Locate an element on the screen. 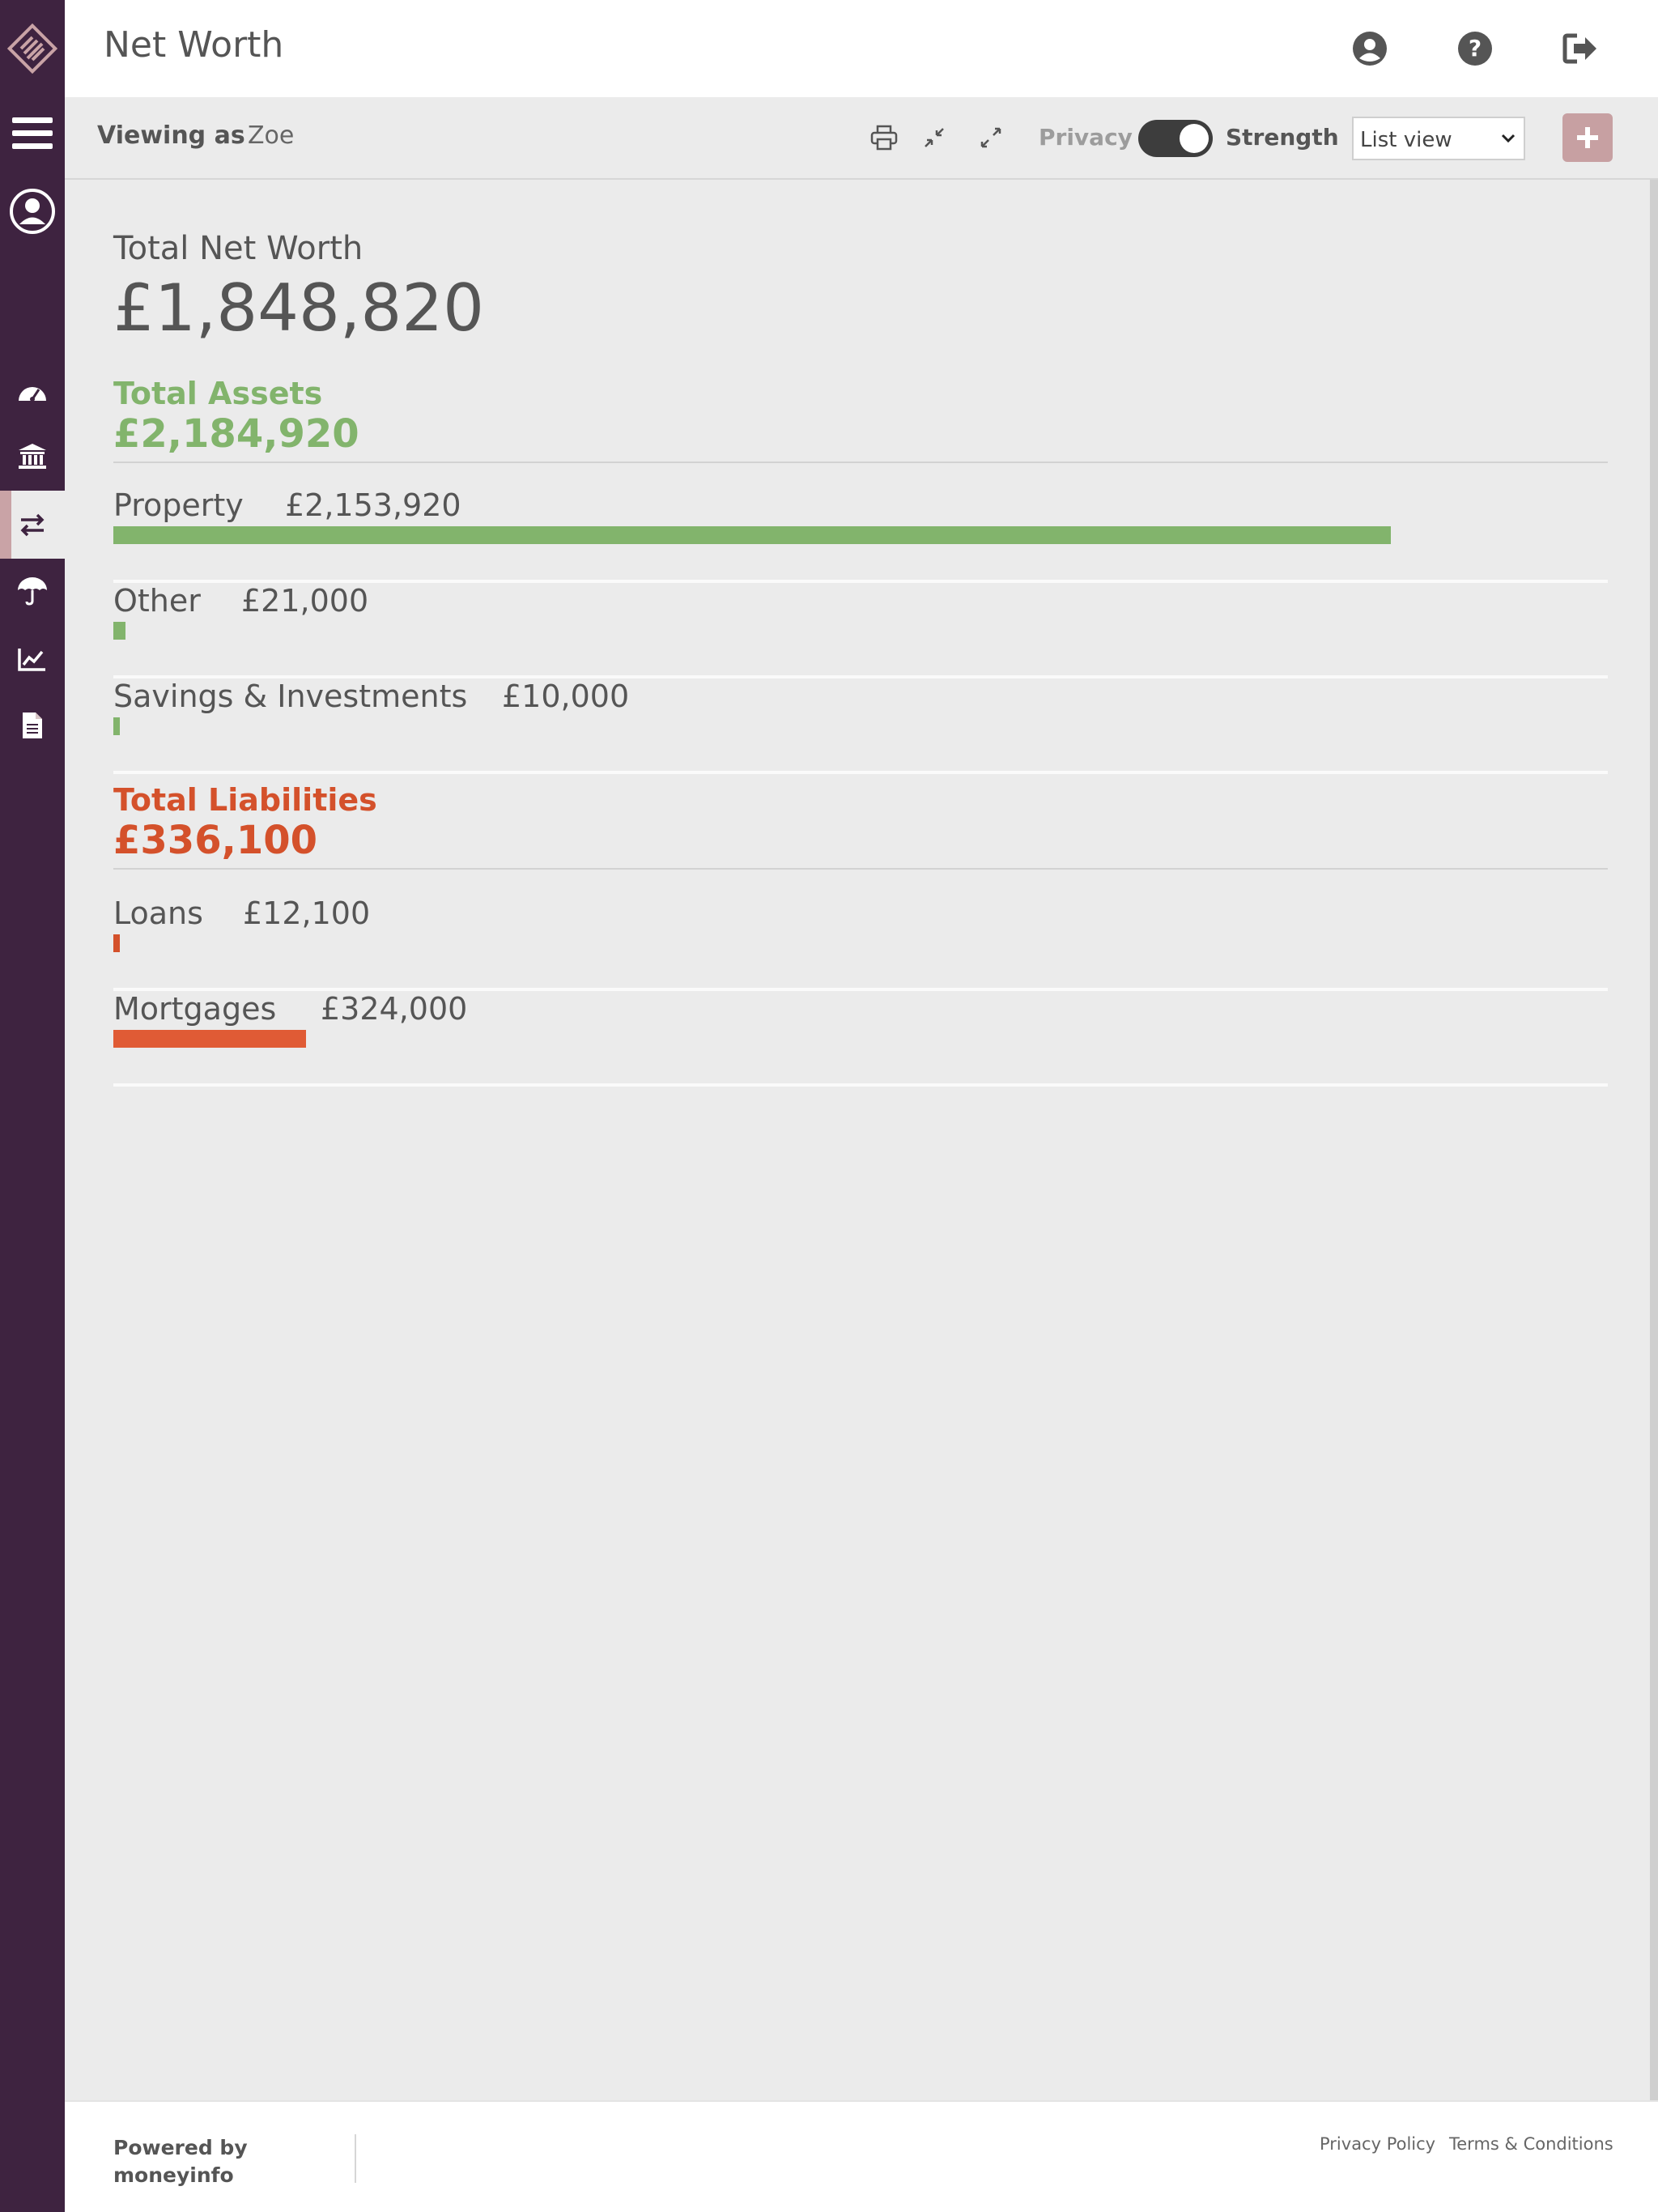 The height and width of the screenshot is (2212, 1658). toggle-knob is located at coordinates (1194, 138).